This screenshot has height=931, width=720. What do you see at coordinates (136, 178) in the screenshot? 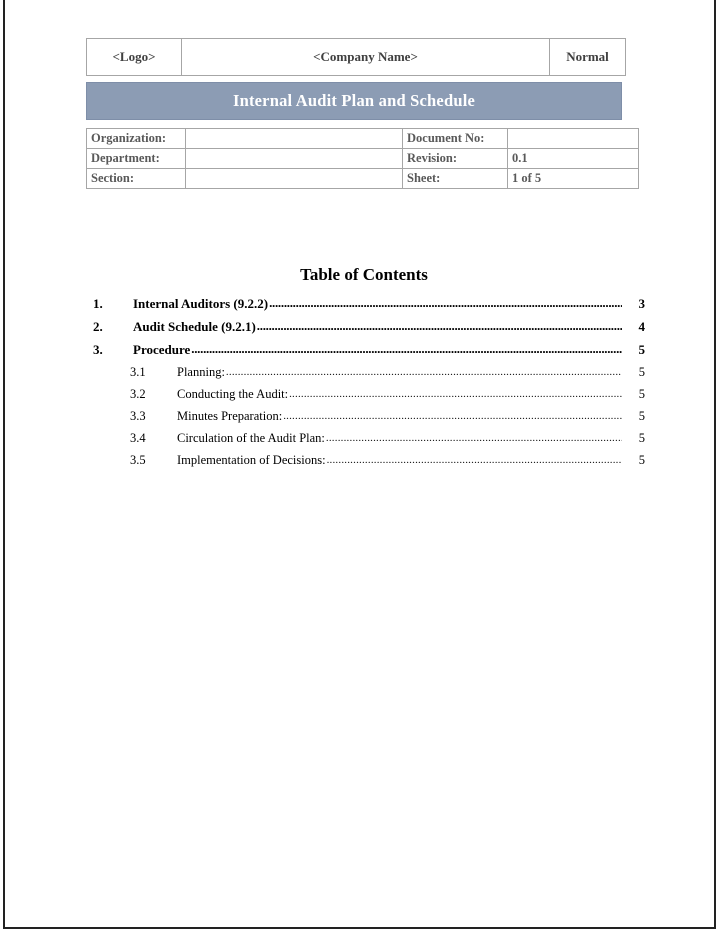
I see `section-label: Section:` at bounding box center [136, 178].